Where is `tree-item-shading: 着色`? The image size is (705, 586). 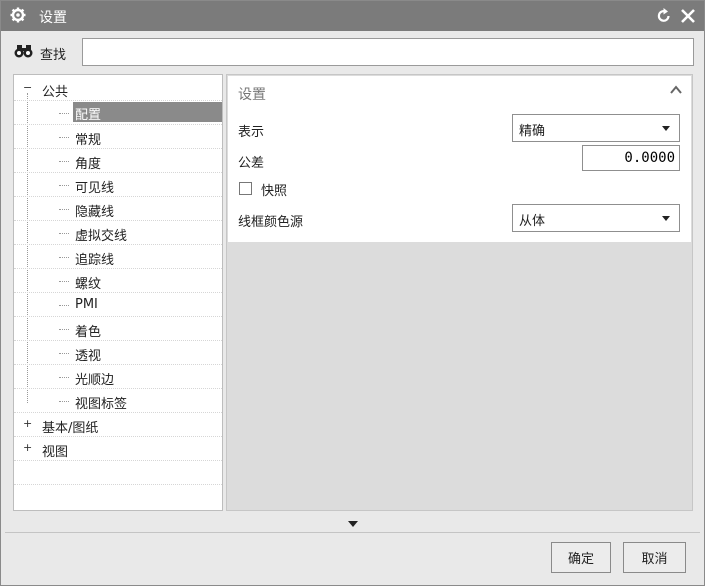 tree-item-shading: 着色 is located at coordinates (118, 329).